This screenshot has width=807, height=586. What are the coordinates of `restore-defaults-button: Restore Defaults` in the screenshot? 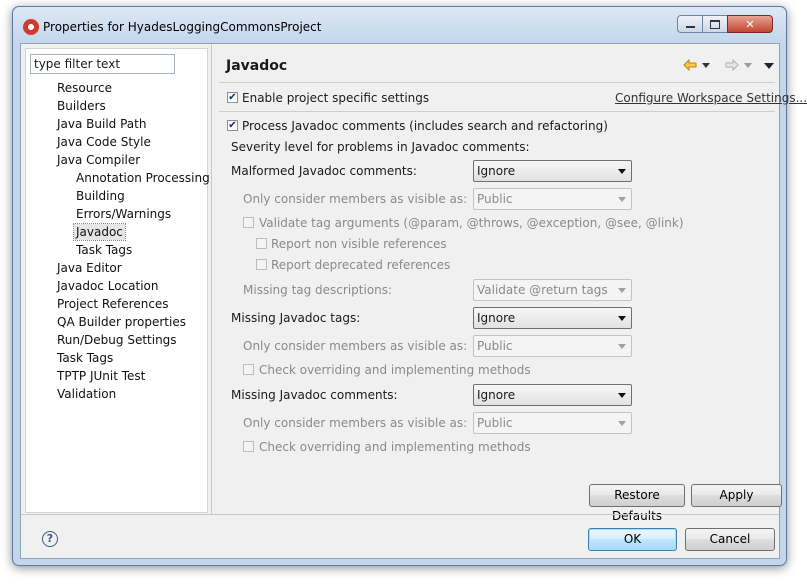 It's located at (637, 503).